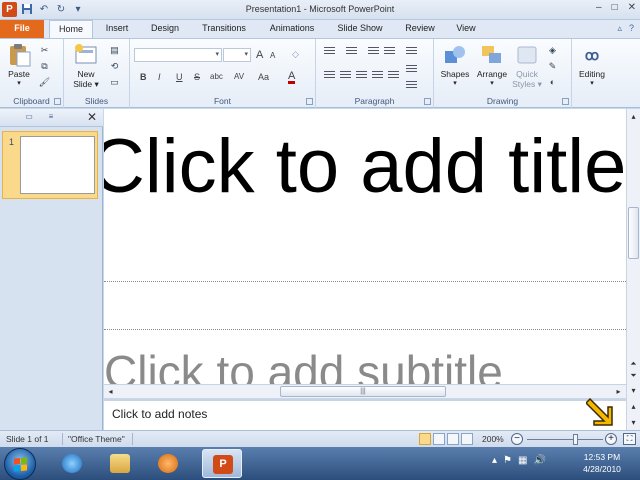 This screenshot has height=480, width=640. Describe the element at coordinates (411, 69) in the screenshot. I see `text-direction-icon` at that location.